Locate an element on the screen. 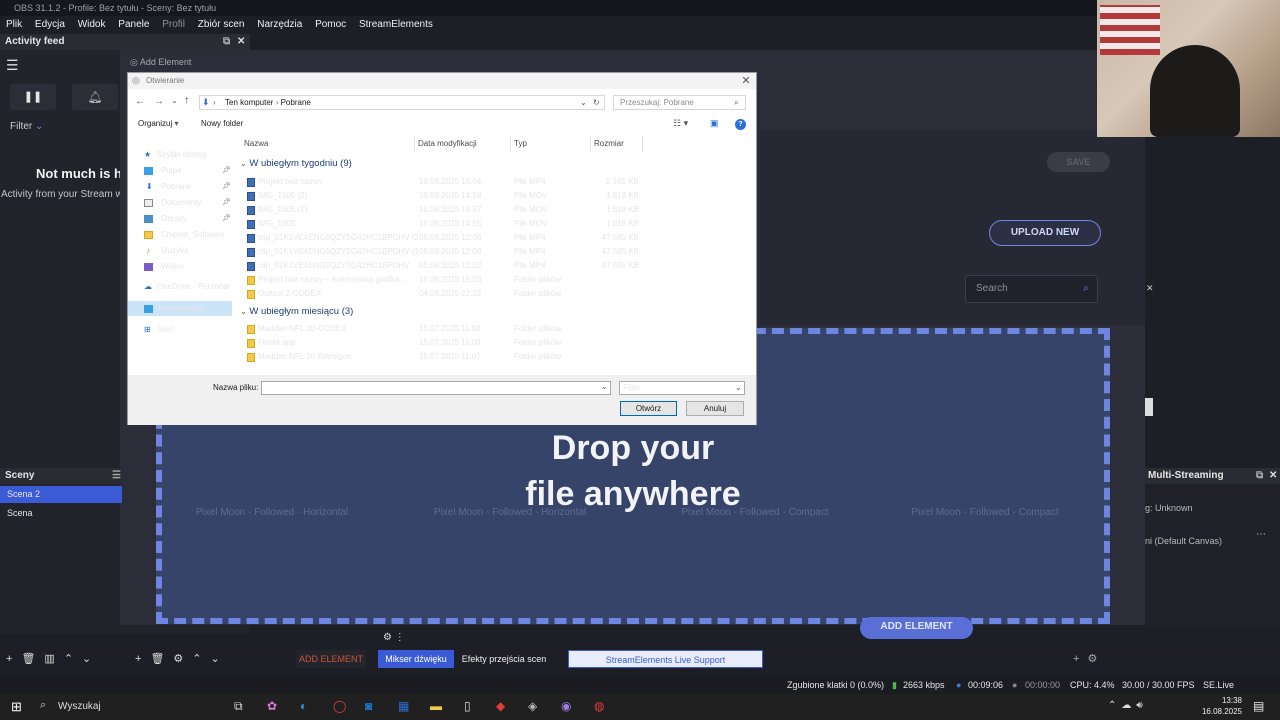 The image size is (1280, 720). nav-item-music: ♪ Muzyka is located at coordinates (180, 250).